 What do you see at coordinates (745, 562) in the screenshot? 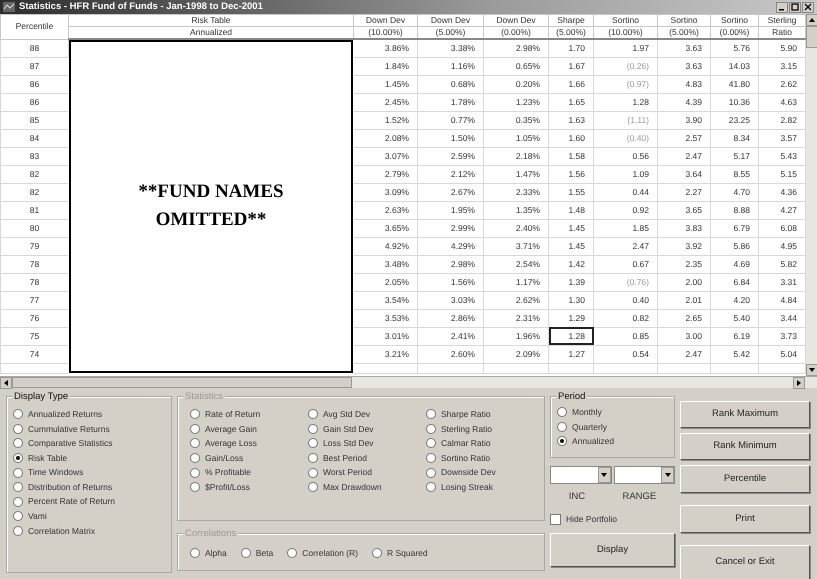
I see `dialog-button: Cancel or Exit` at bounding box center [745, 562].